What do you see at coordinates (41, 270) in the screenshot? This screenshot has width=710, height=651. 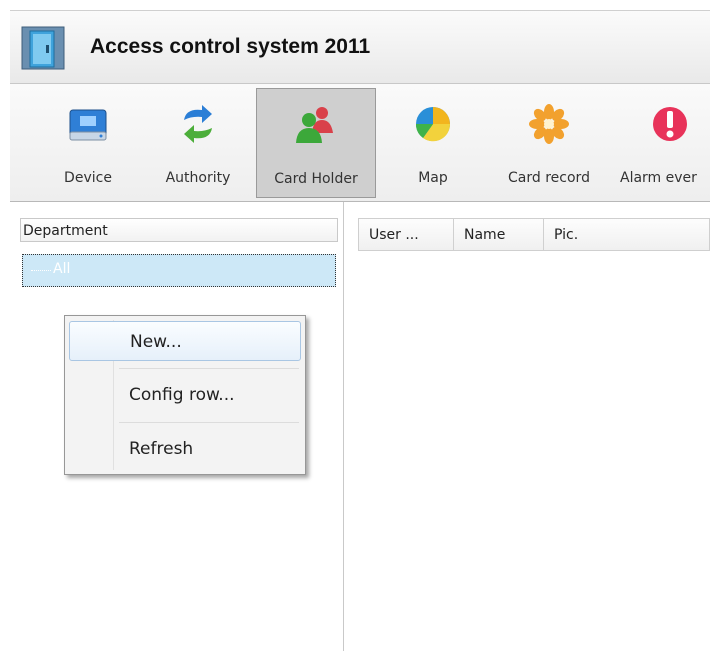 I see `tree-connector` at bounding box center [41, 270].